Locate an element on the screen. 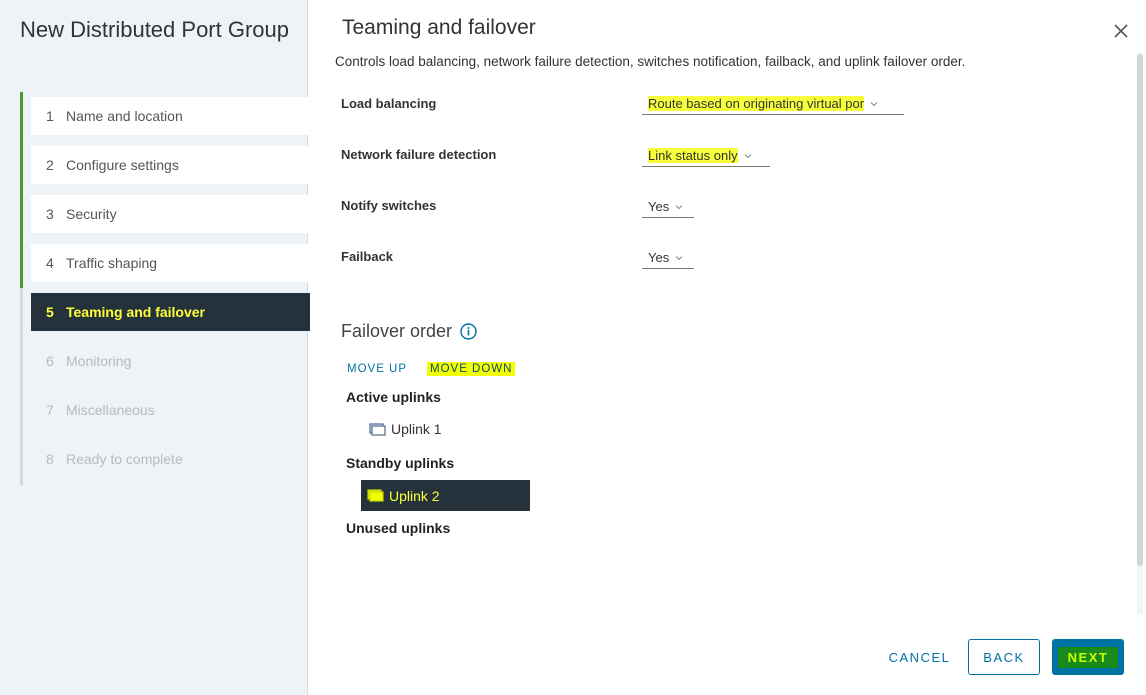 This screenshot has height=695, width=1146. step-label: Security is located at coordinates (91, 214).